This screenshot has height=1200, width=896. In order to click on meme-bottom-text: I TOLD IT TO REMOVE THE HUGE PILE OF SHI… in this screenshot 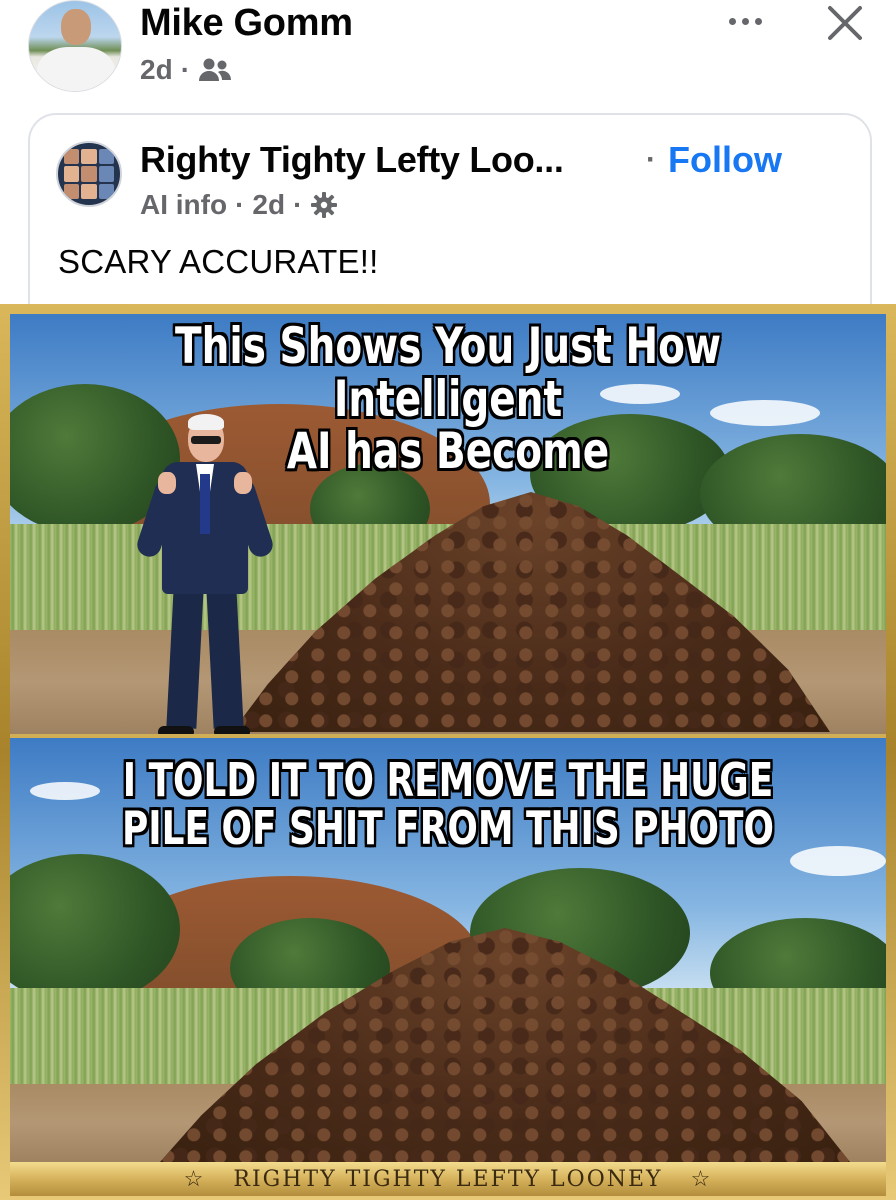, I will do `click(447, 804)`.